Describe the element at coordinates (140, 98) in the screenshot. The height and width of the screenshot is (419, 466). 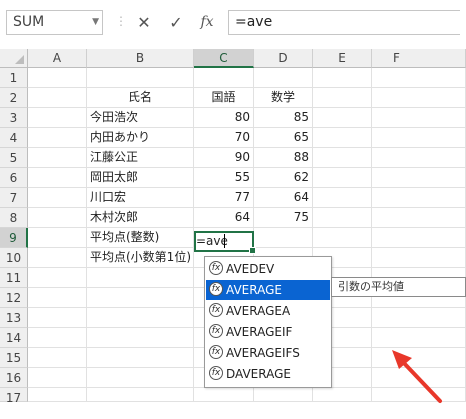
I see `header-name-cell: 氏名` at that location.